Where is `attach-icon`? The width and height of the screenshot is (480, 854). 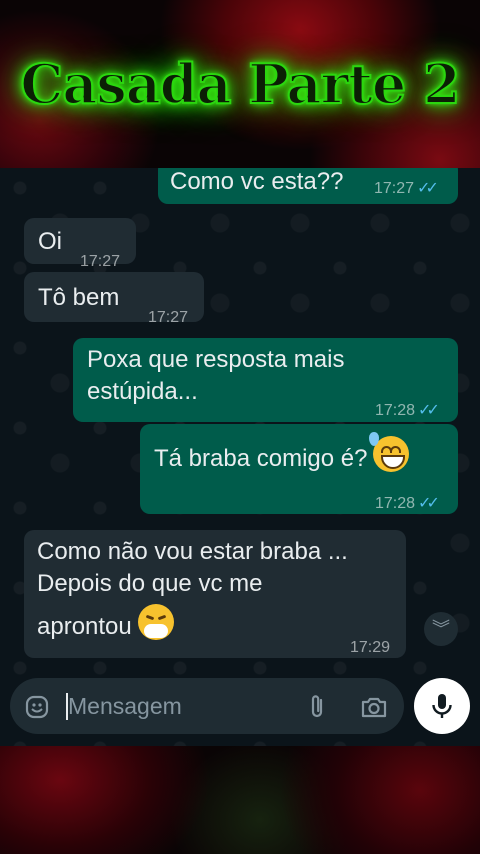
attach-icon is located at coordinates (317, 706).